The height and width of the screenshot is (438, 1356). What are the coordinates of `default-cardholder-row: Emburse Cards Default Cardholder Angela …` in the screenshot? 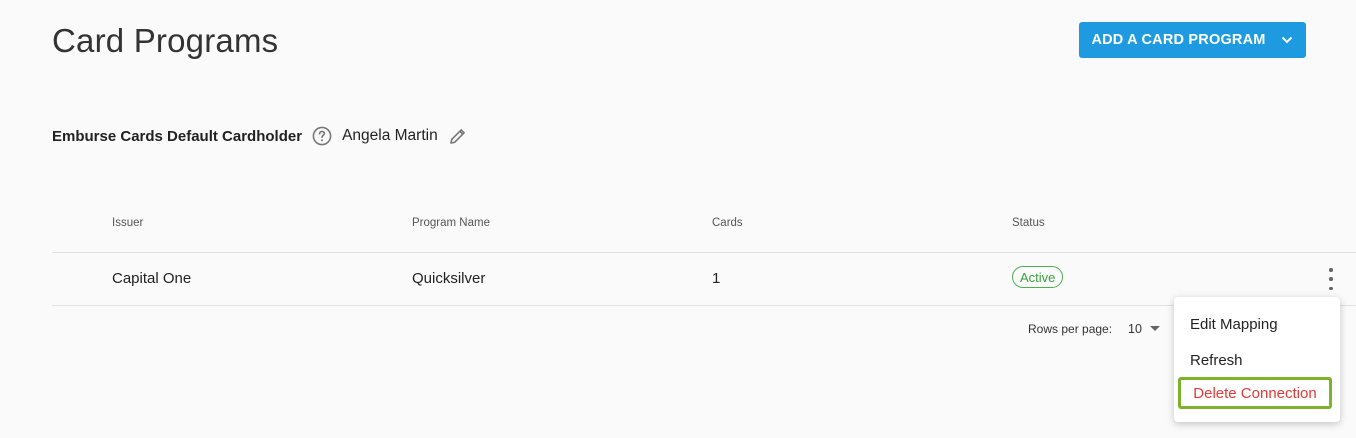 It's located at (260, 136).